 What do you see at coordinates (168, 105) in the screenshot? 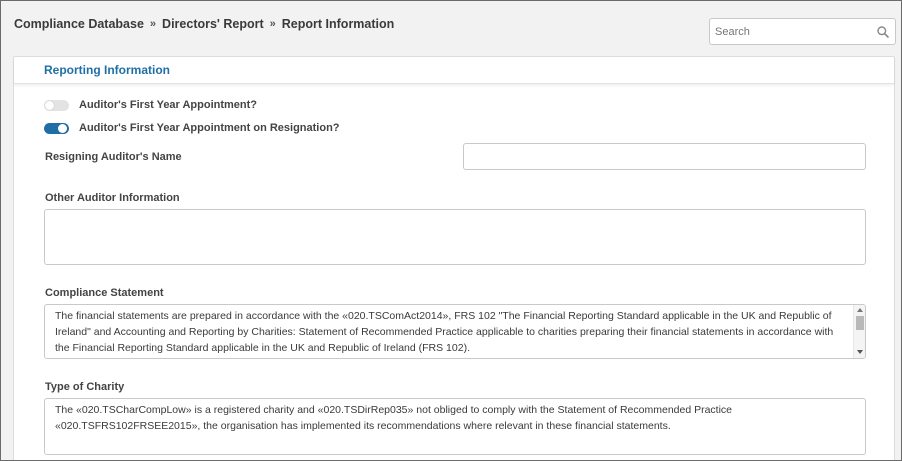
I see `first-year-appointment-label: Auditor's First Year Appointment?` at bounding box center [168, 105].